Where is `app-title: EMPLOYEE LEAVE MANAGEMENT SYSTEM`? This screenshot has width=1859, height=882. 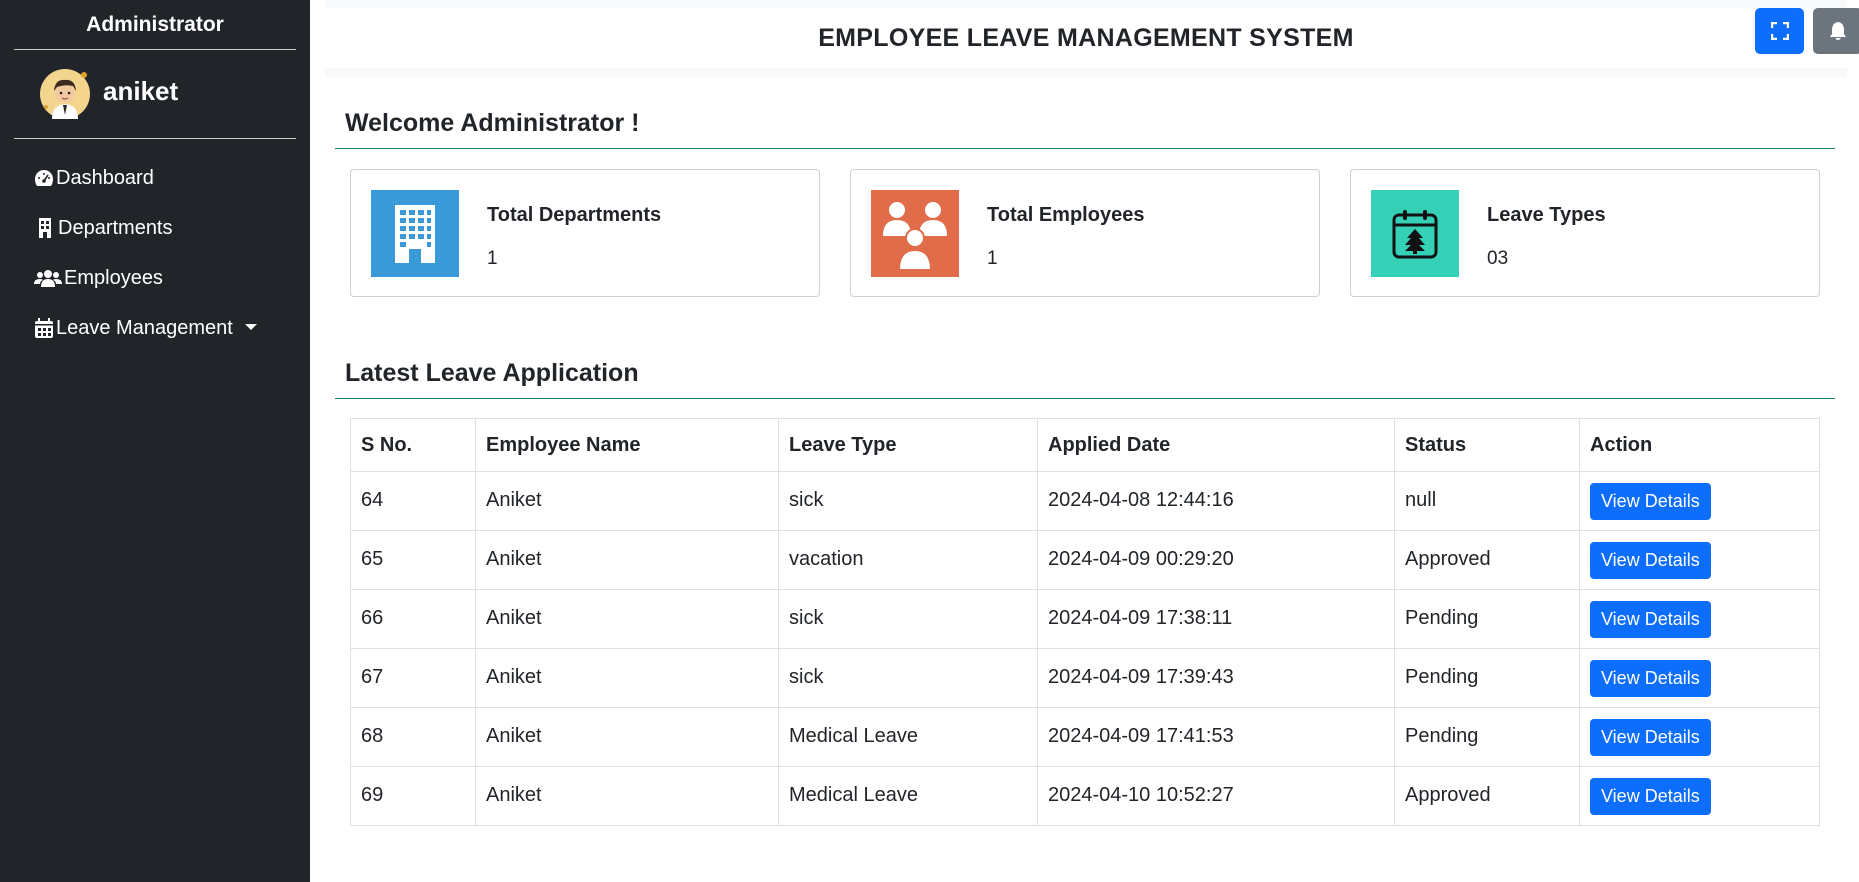 app-title: EMPLOYEE LEAVE MANAGEMENT SYSTEM is located at coordinates (1086, 38).